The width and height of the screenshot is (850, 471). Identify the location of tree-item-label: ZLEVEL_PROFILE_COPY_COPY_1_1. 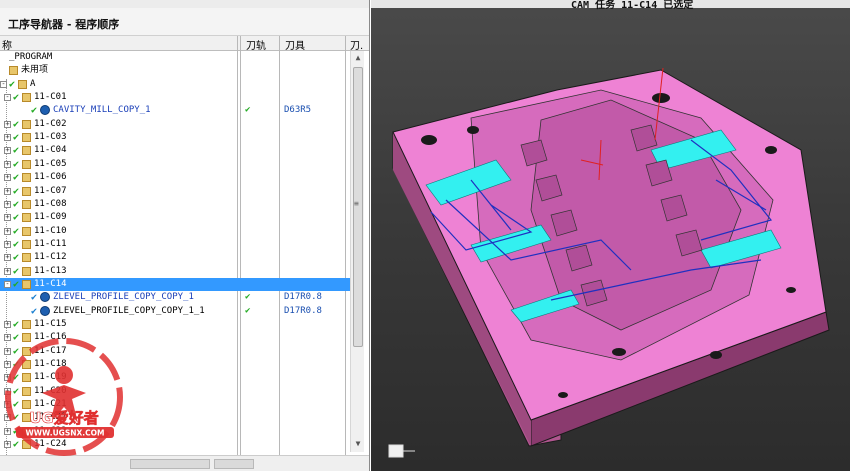
(129, 310).